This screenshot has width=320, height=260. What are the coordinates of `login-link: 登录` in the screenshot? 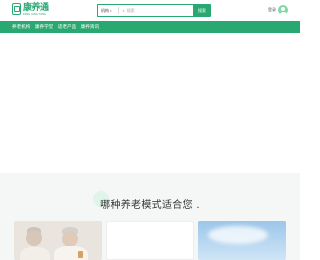 It's located at (272, 10).